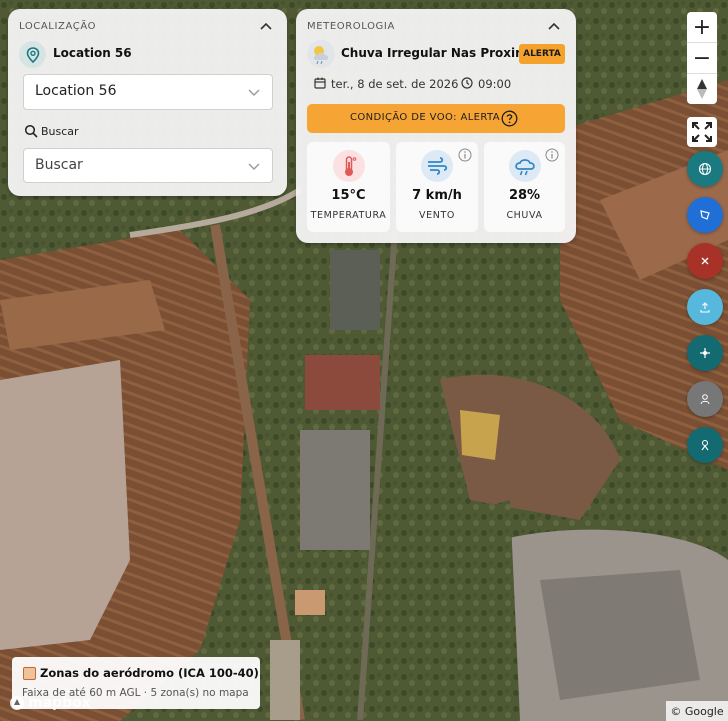 The height and width of the screenshot is (721, 728). I want to click on rain-value: 28%, so click(524, 195).